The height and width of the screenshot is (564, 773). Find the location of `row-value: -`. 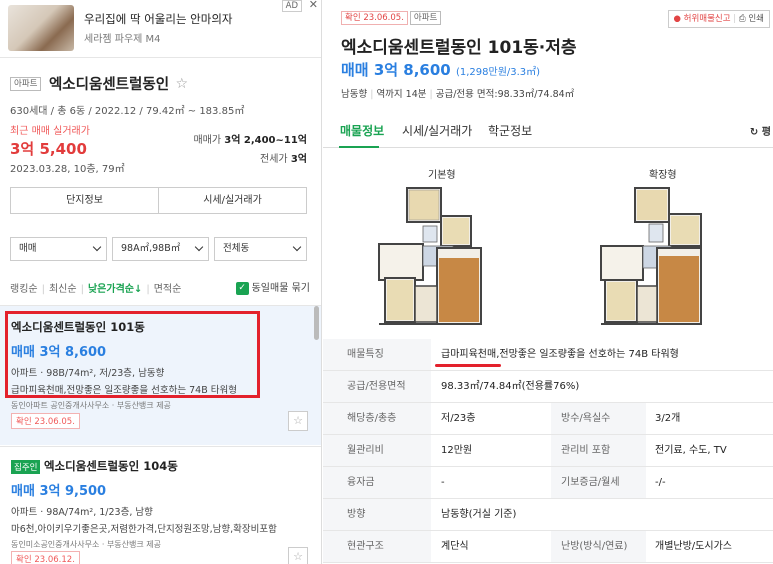

row-value: - is located at coordinates (443, 482).